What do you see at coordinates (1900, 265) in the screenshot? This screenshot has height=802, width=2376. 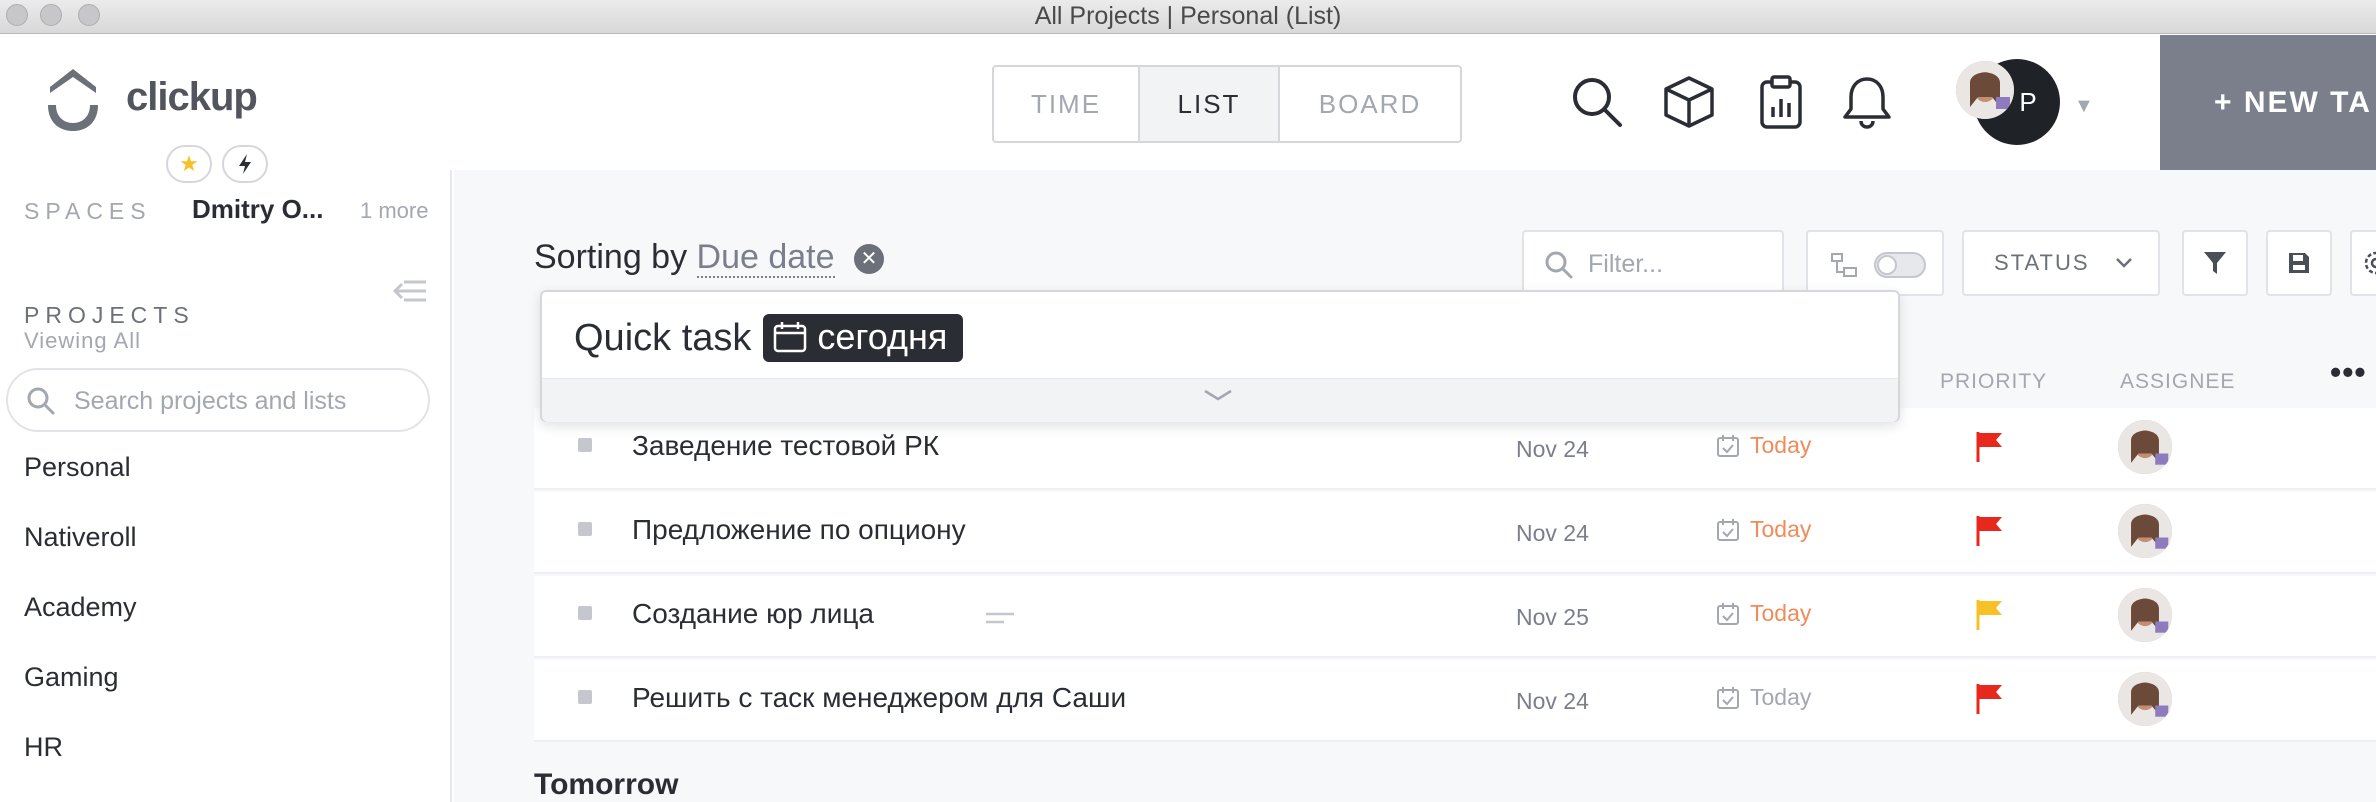 I see `toggle-switch-icon` at bounding box center [1900, 265].